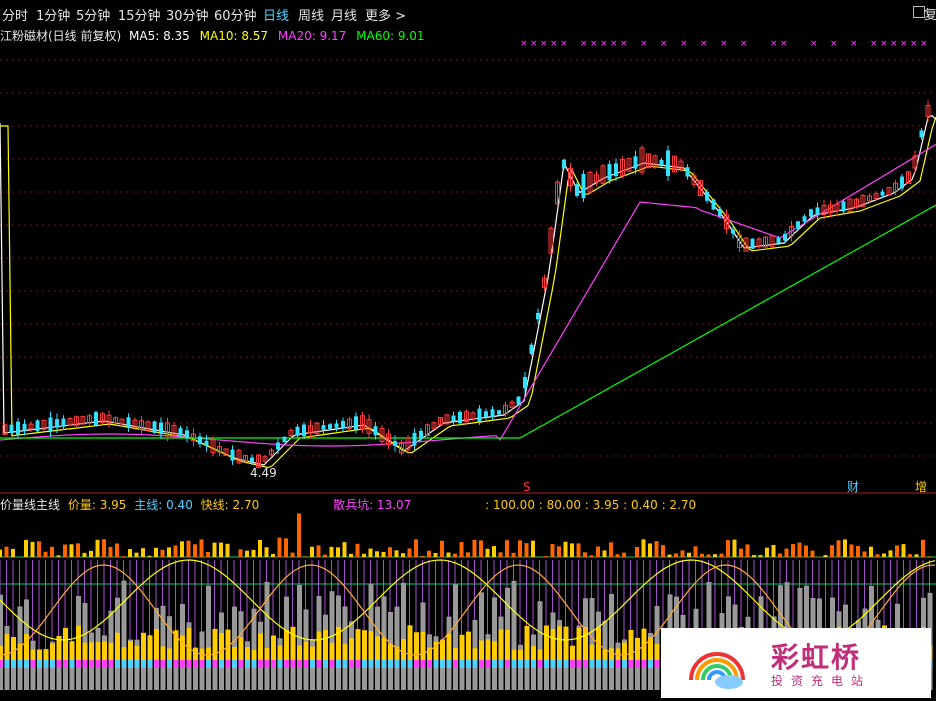  I want to click on readout-values: : 100.00 : 80.00 : 3.95 : 0.40 : 2.70, so click(591, 505).